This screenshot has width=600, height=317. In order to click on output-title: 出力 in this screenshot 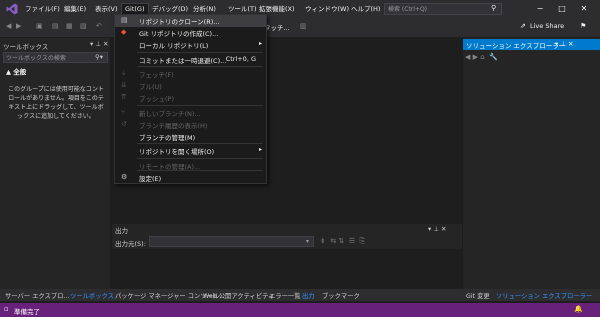, I will do `click(121, 231)`.